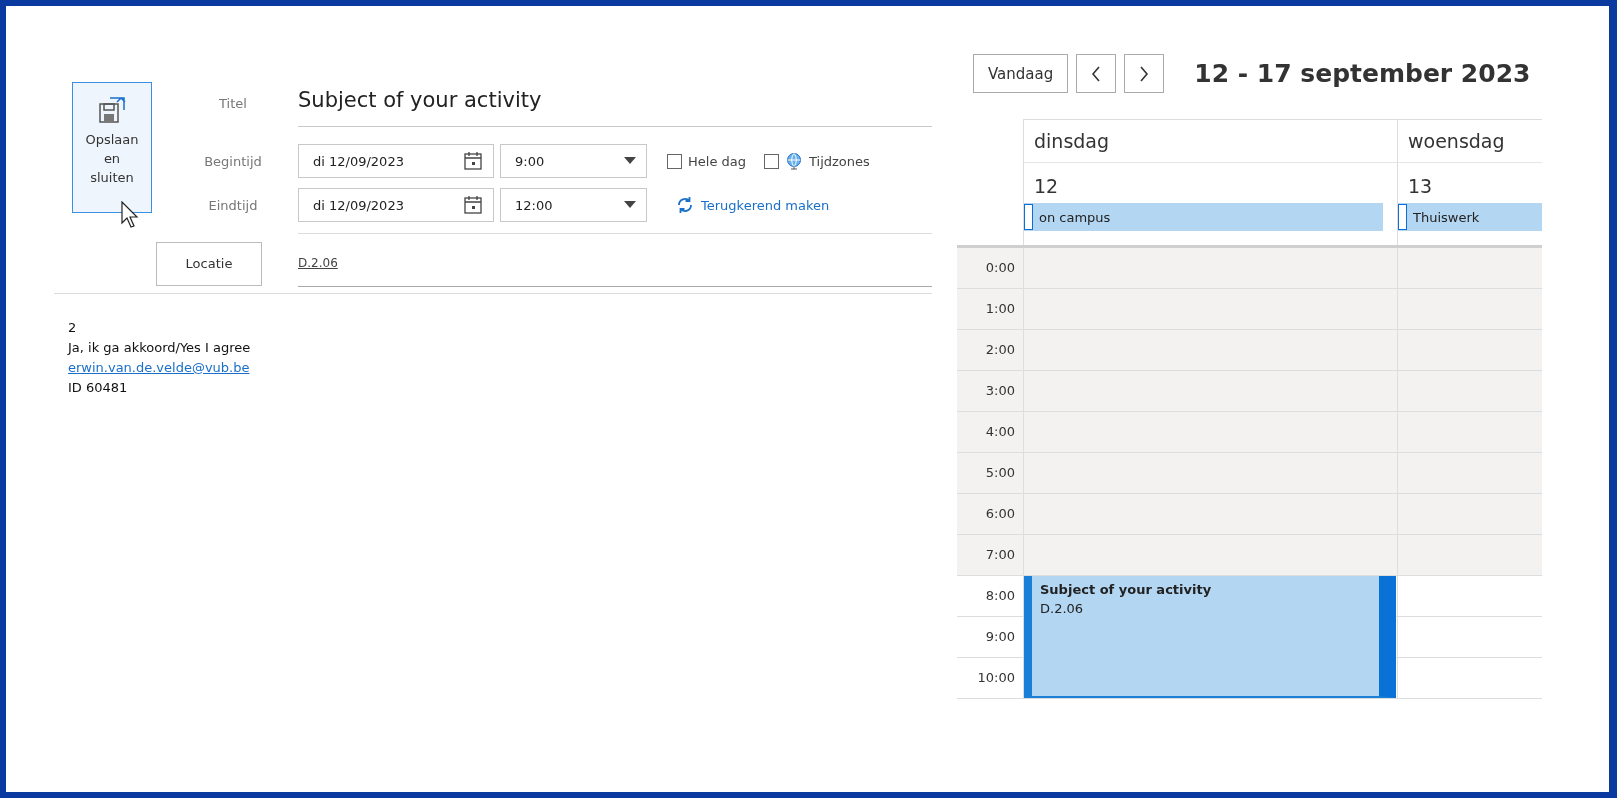  What do you see at coordinates (1046, 186) in the screenshot?
I see `day-number: 12` at bounding box center [1046, 186].